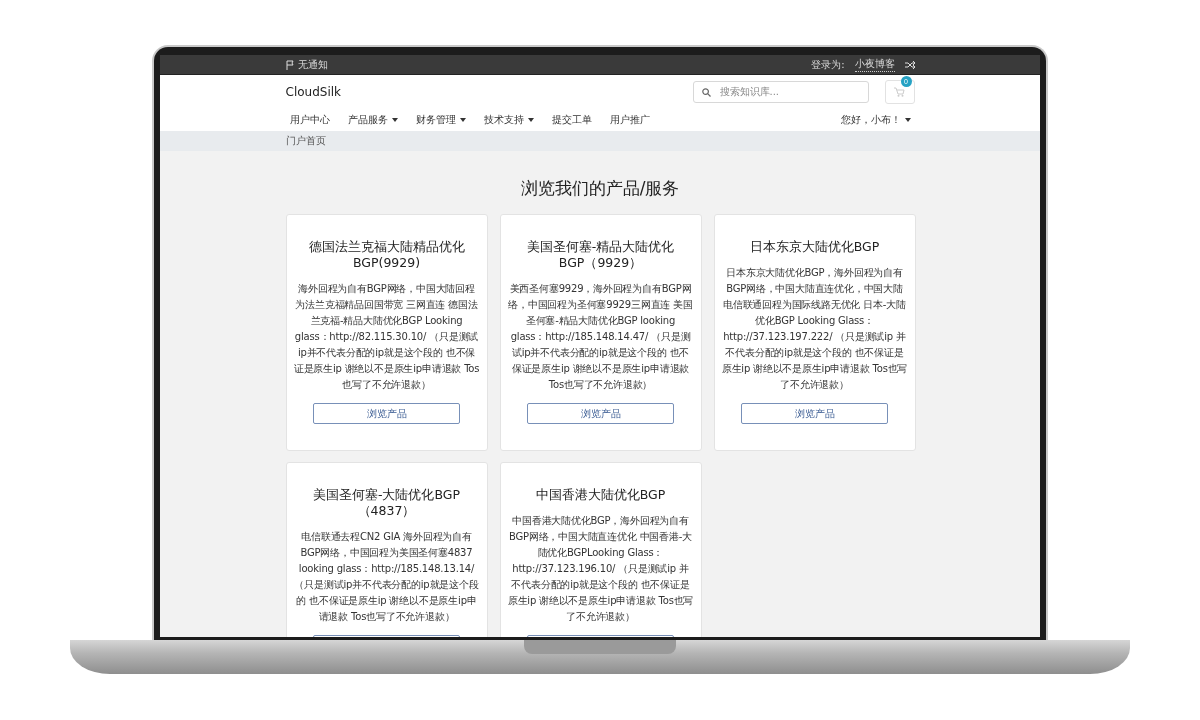  Describe the element at coordinates (629, 119) in the screenshot. I see `nav-item: 用户推广` at that location.